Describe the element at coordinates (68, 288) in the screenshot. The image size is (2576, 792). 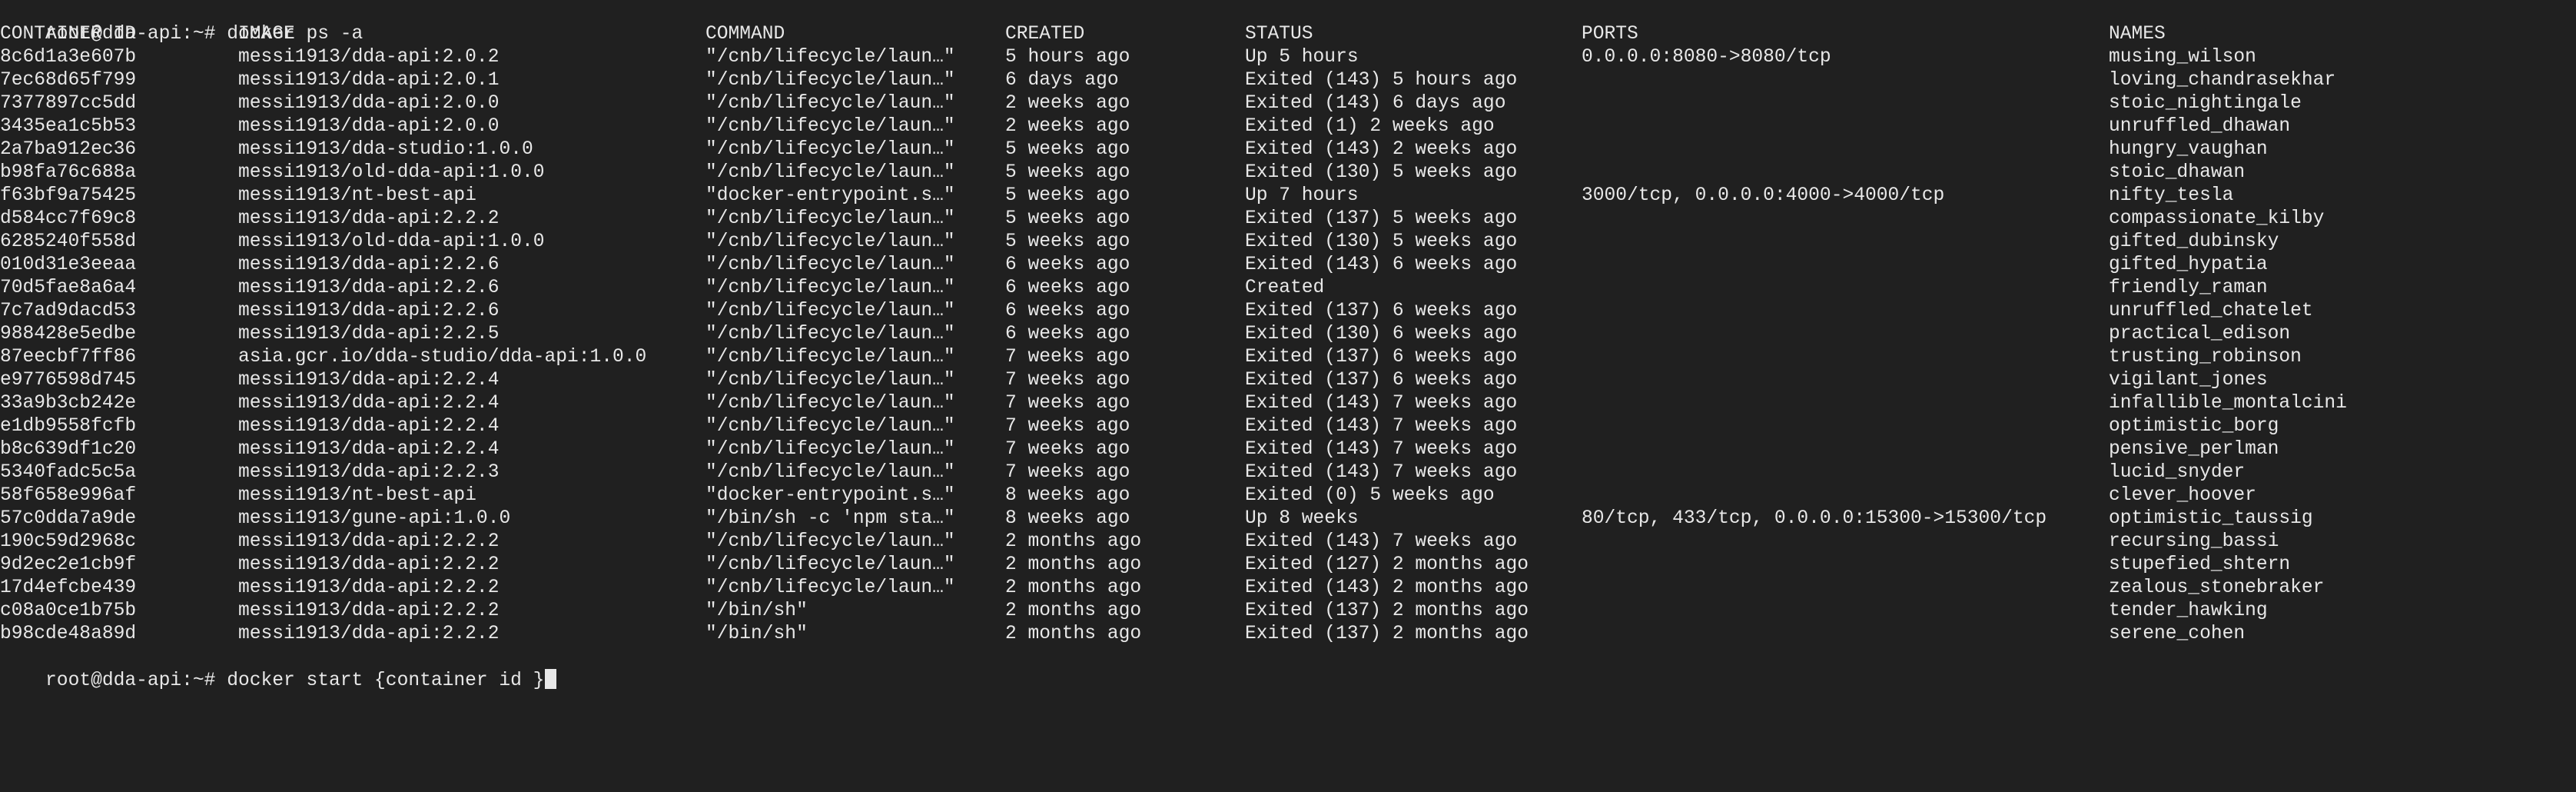
I see `container-id-cell: 70d5fae8a6a4` at that location.